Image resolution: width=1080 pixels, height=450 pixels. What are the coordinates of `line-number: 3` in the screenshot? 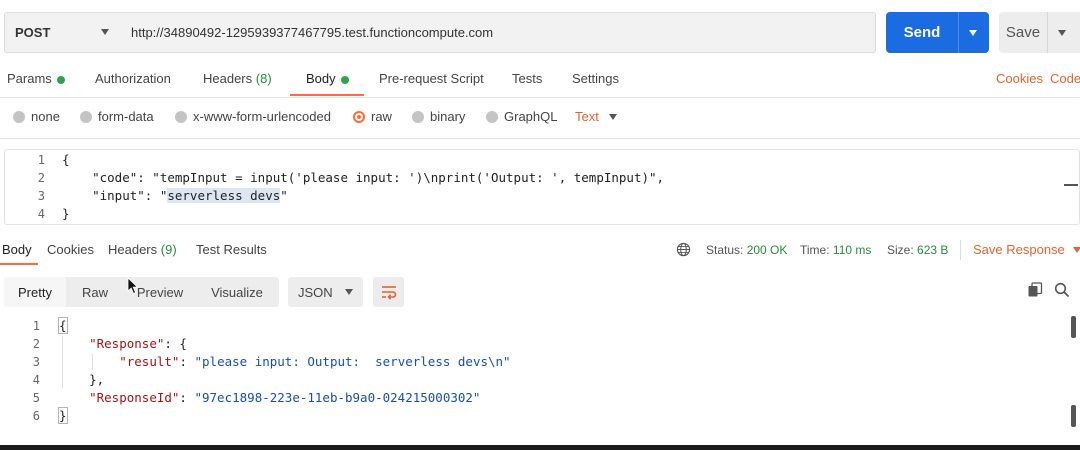 It's located at (41, 196).